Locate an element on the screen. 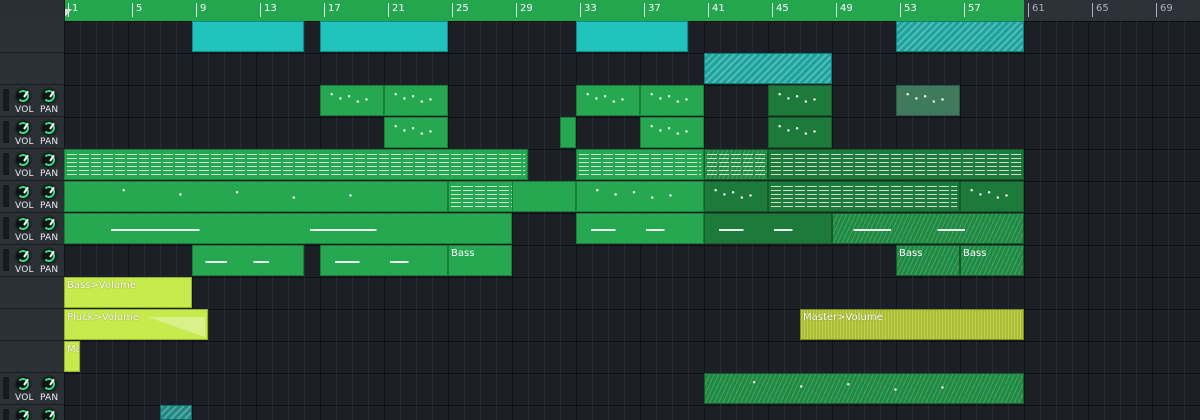 This screenshot has width=1200, height=420. track-header-7: VOL PAN is located at coordinates (32, 229).